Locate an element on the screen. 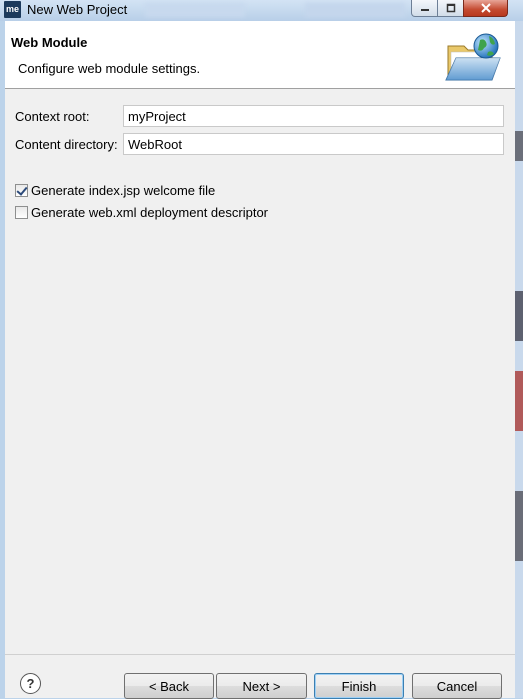 The height and width of the screenshot is (699, 523). generate-index-label: Generate index.jsp welcome file is located at coordinates (123, 190).